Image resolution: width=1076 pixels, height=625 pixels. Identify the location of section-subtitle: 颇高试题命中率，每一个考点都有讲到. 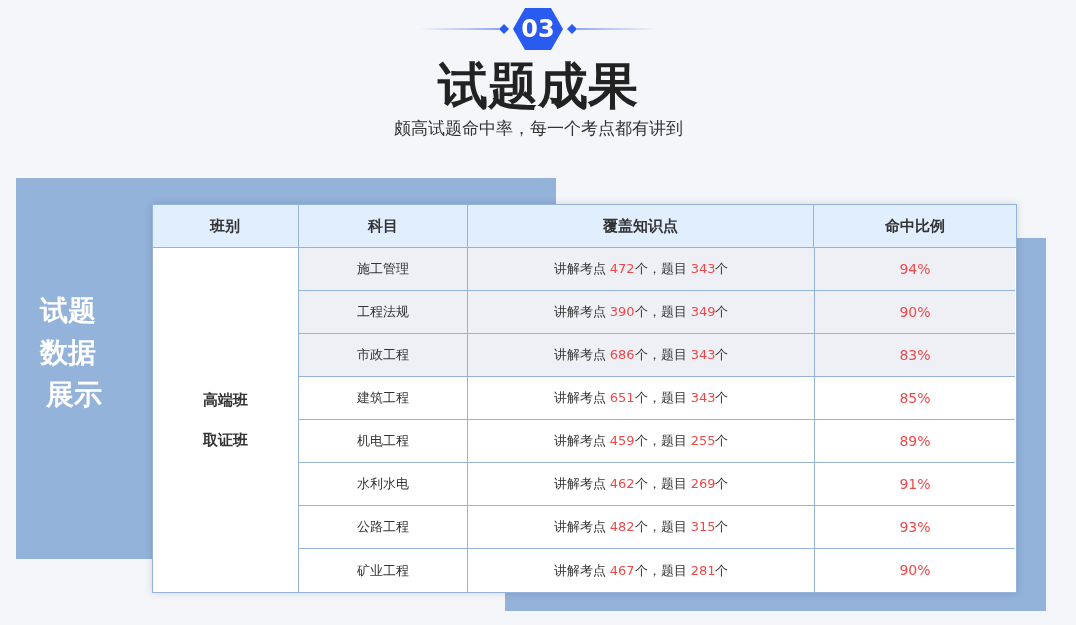
(538, 128).